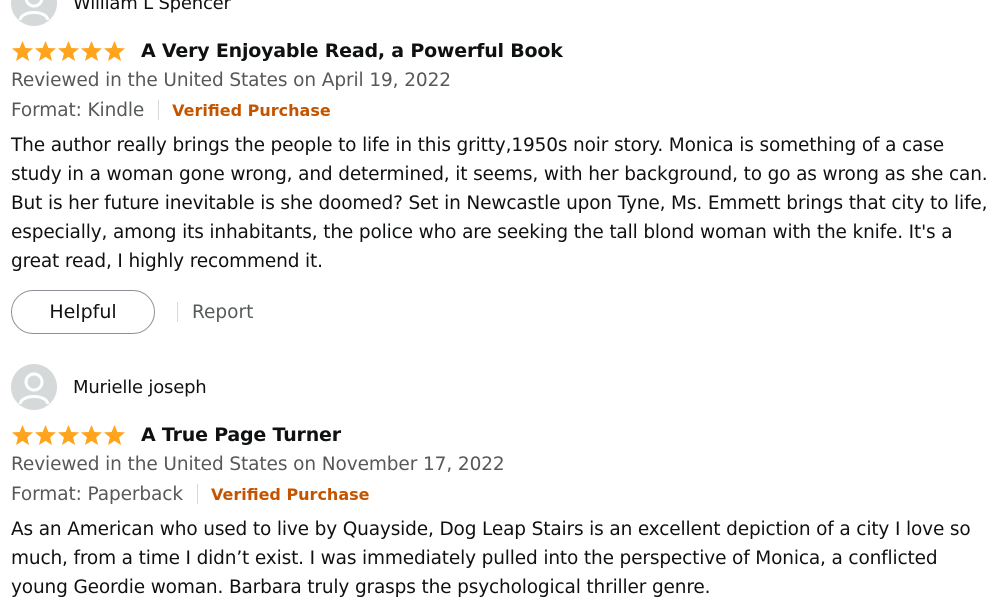  I want to click on helpful-button: Helpful, so click(83, 312).